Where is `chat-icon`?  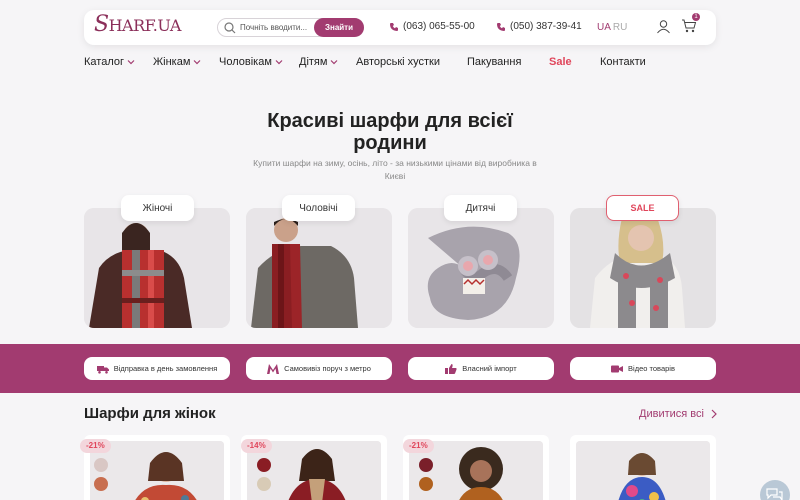
chat-icon is located at coordinates (774, 494).